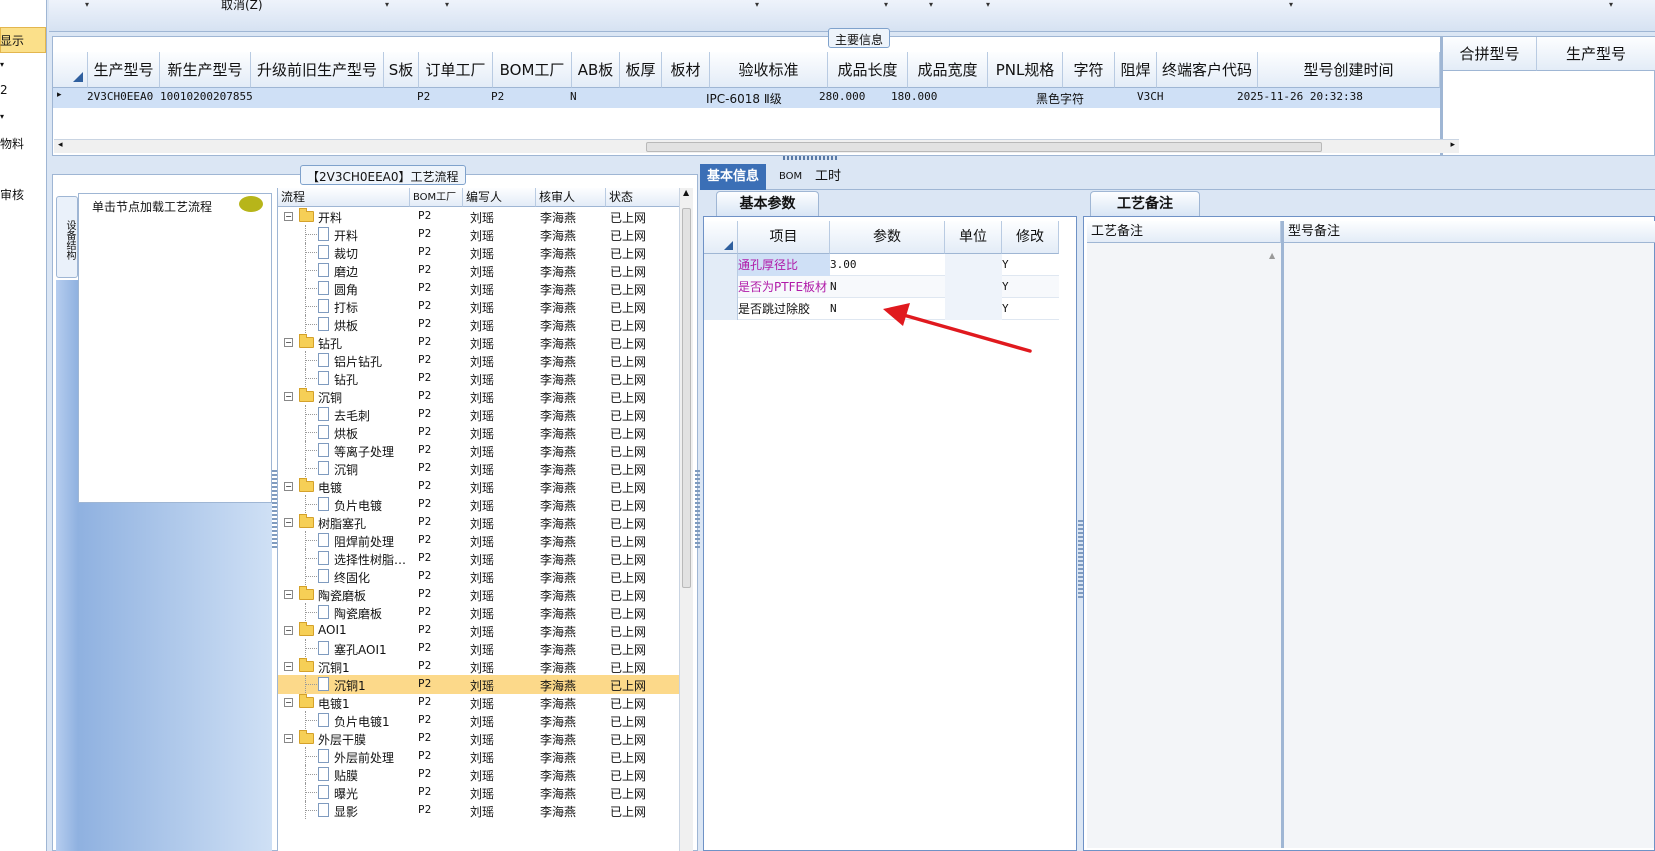 This screenshot has height=851, width=1655. I want to click on table-row: 是否为PTFE板材 N Y, so click(898, 287).